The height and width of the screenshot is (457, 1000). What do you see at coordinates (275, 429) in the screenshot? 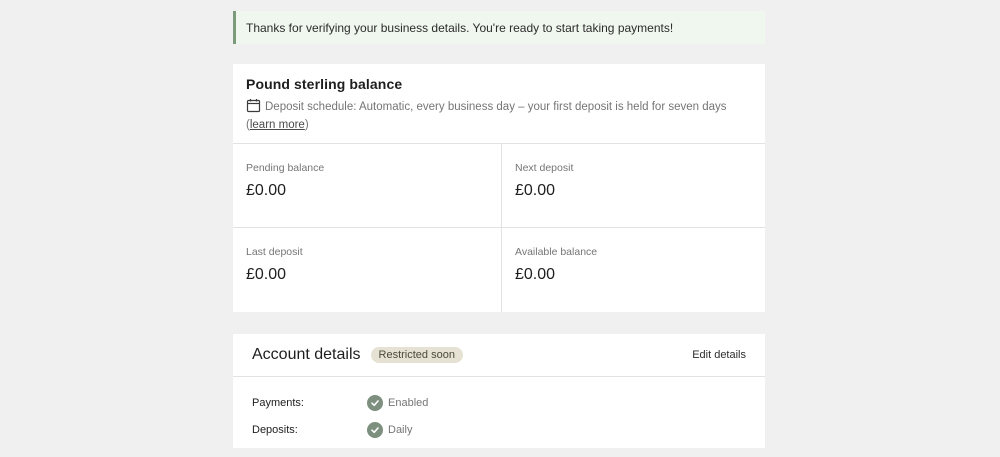
I see `deposits-label: Deposits:` at bounding box center [275, 429].